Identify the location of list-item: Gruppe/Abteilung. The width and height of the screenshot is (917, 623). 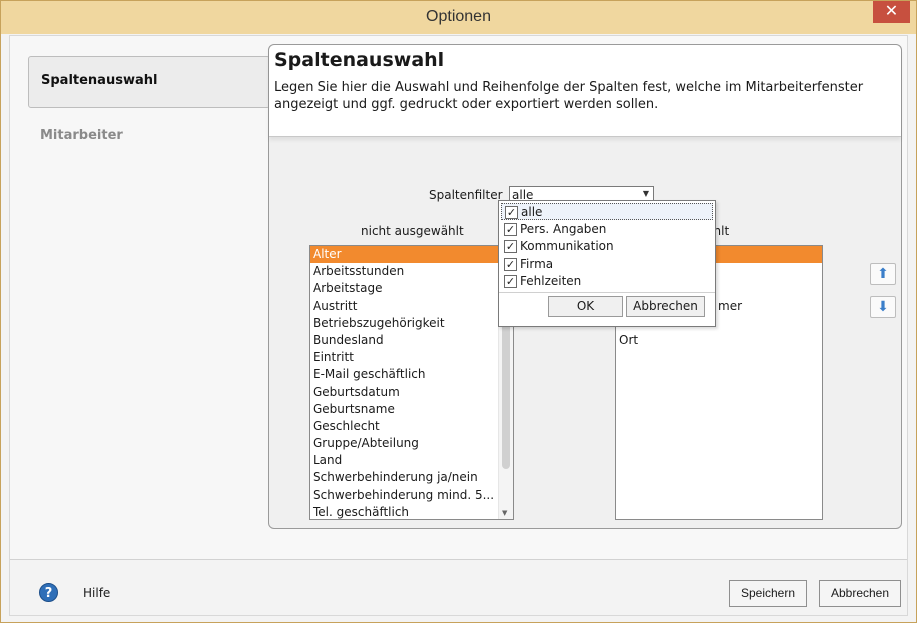
(411, 443).